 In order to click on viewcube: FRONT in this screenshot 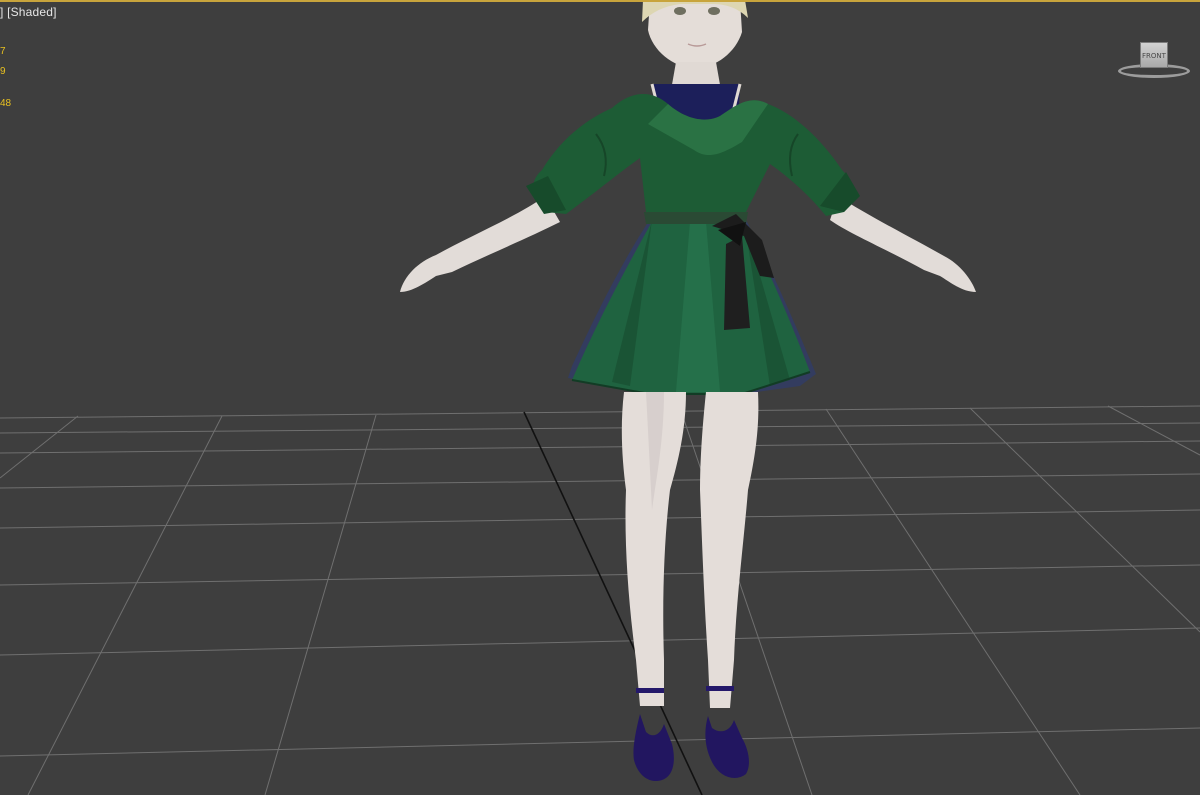, I will do `click(1154, 60)`.